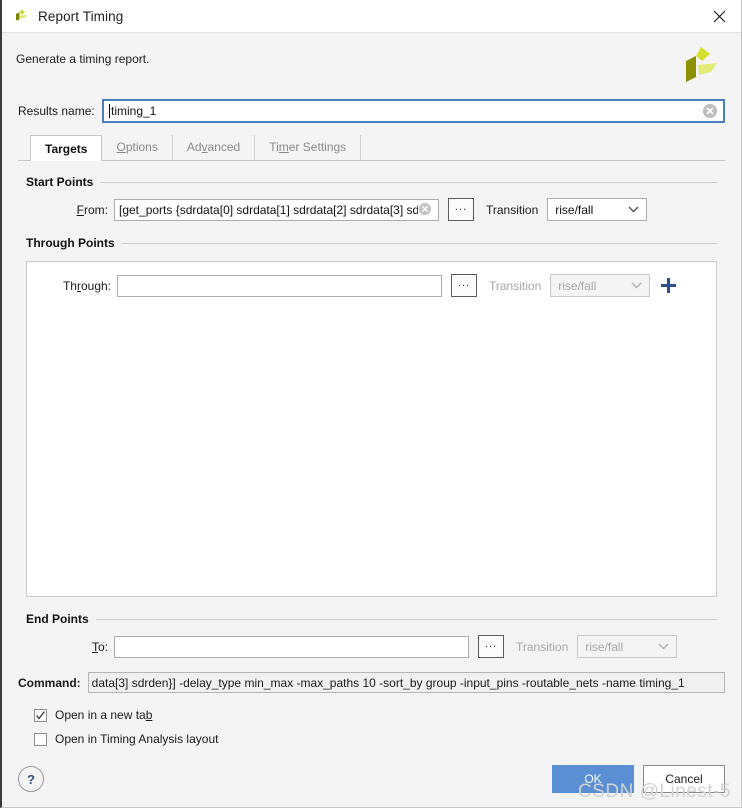 The height and width of the screenshot is (808, 742). I want to click on from-transition-label: Transition, so click(512, 209).